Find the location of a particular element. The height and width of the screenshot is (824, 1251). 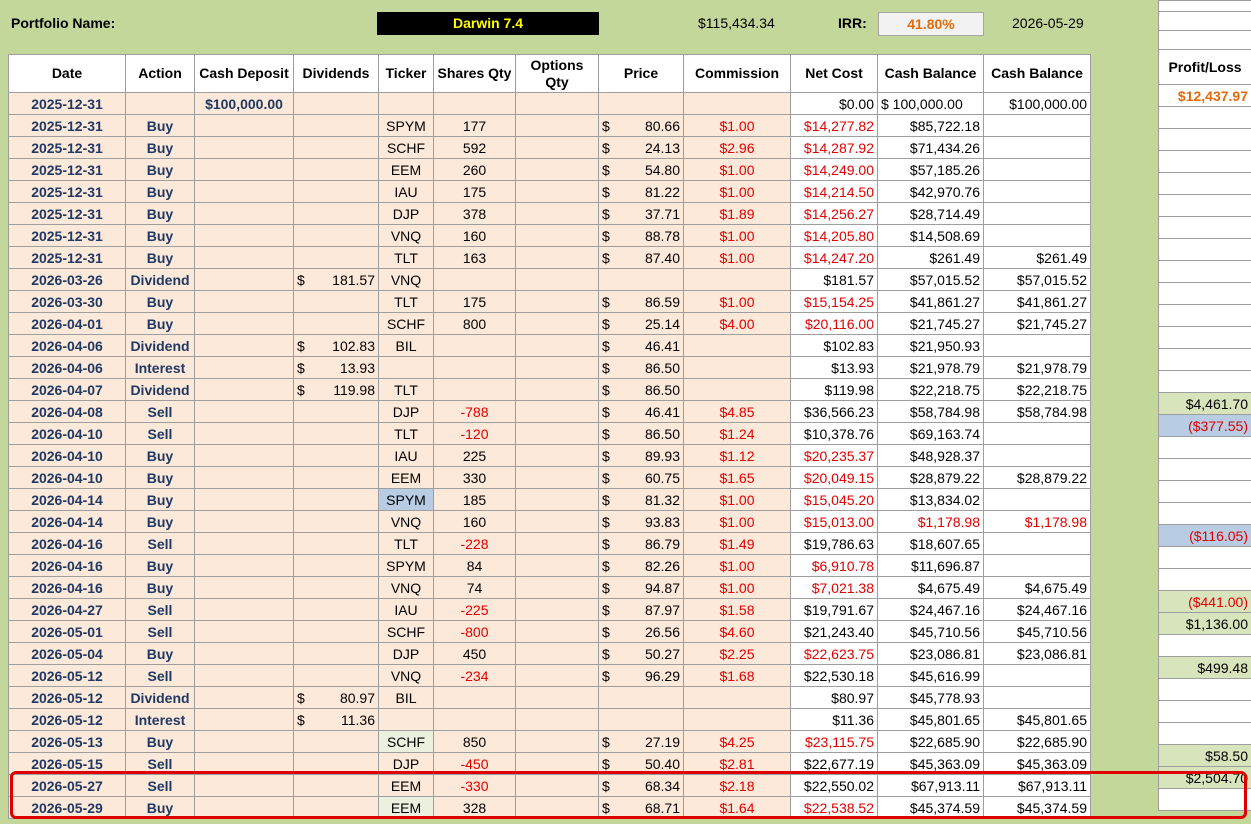

cell-price: $87.97 is located at coordinates (641, 609).